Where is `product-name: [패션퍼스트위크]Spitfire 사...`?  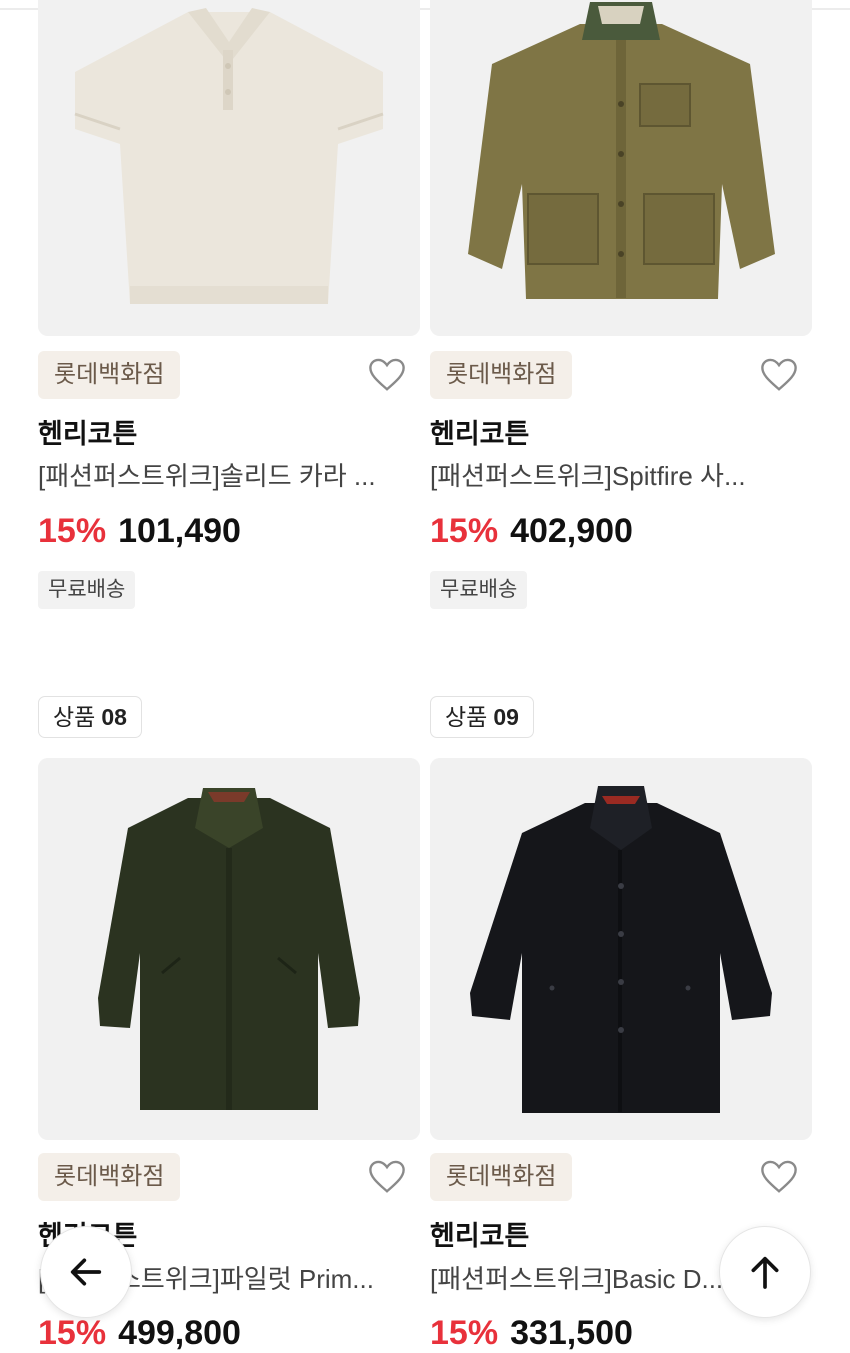
product-name: [패션퍼스트위크]Spitfire 사... is located at coordinates (616, 474).